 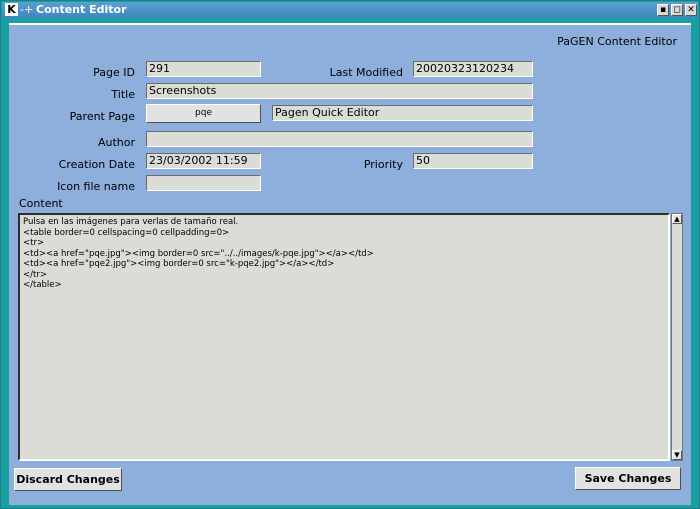 I want to click on title-label: Title, so click(x=123, y=94).